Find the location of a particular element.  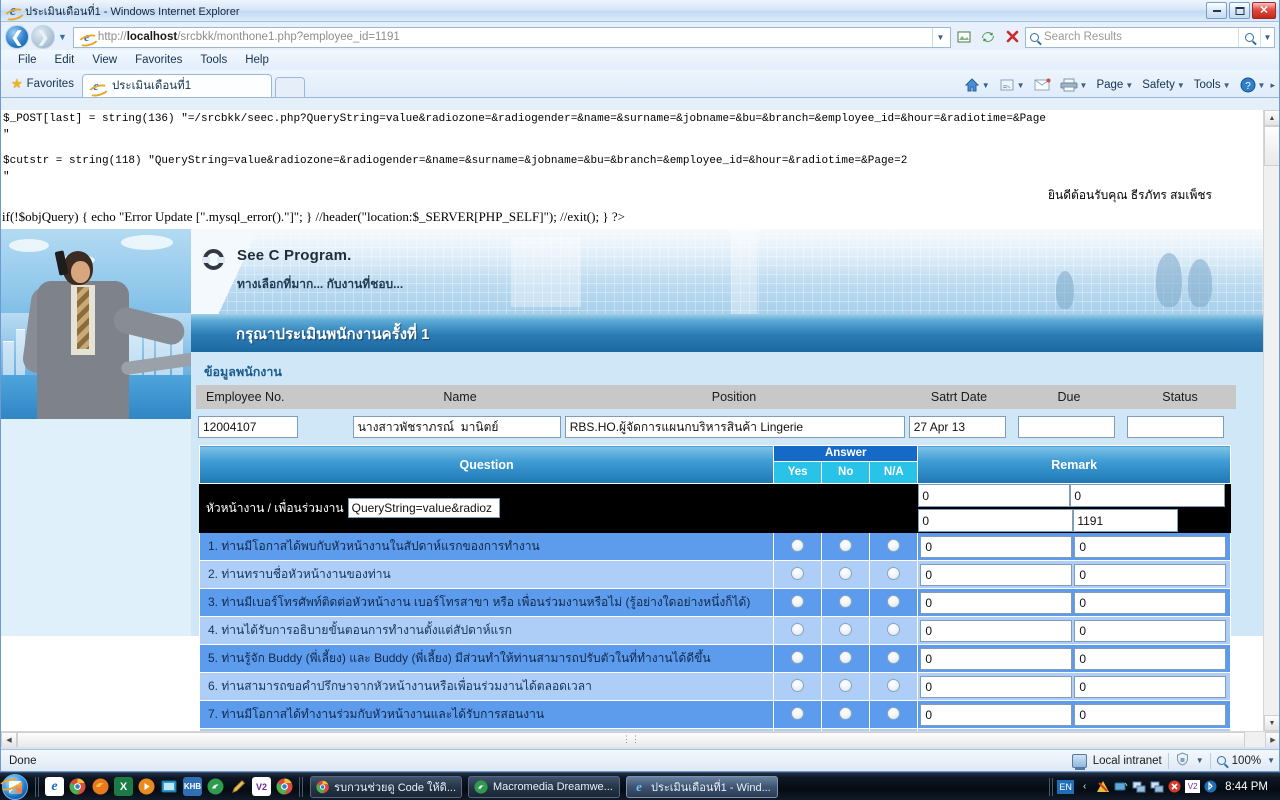

search-go-button is located at coordinates (1249, 37).